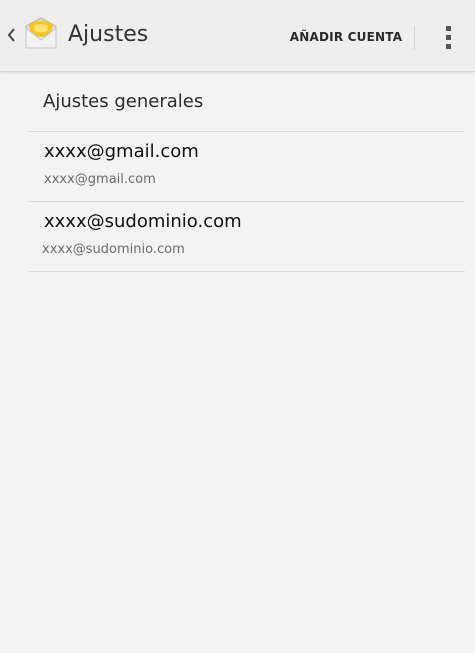 The width and height of the screenshot is (475, 653). Describe the element at coordinates (41, 33) in the screenshot. I see `email-app-icon` at that location.